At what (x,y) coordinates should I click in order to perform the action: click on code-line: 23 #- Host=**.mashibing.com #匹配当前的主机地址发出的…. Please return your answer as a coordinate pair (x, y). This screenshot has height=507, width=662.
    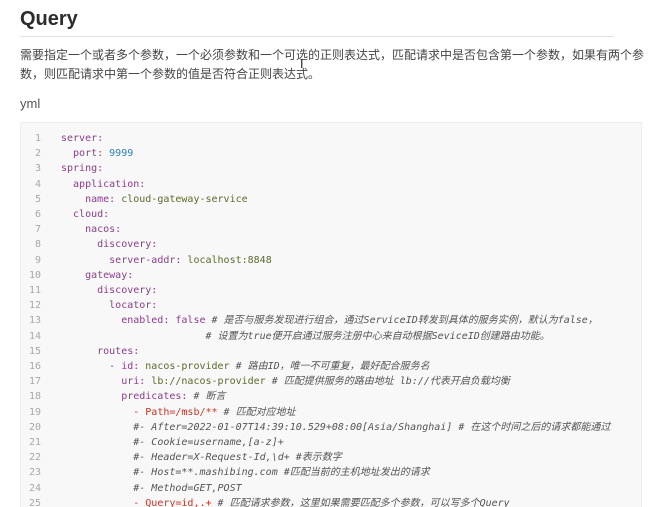
    Looking at the image, I should click on (331, 472).